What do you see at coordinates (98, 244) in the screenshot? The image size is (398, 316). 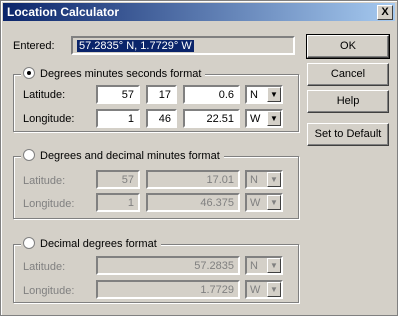 I see `dd-option-label: Decimal degrees format` at bounding box center [98, 244].